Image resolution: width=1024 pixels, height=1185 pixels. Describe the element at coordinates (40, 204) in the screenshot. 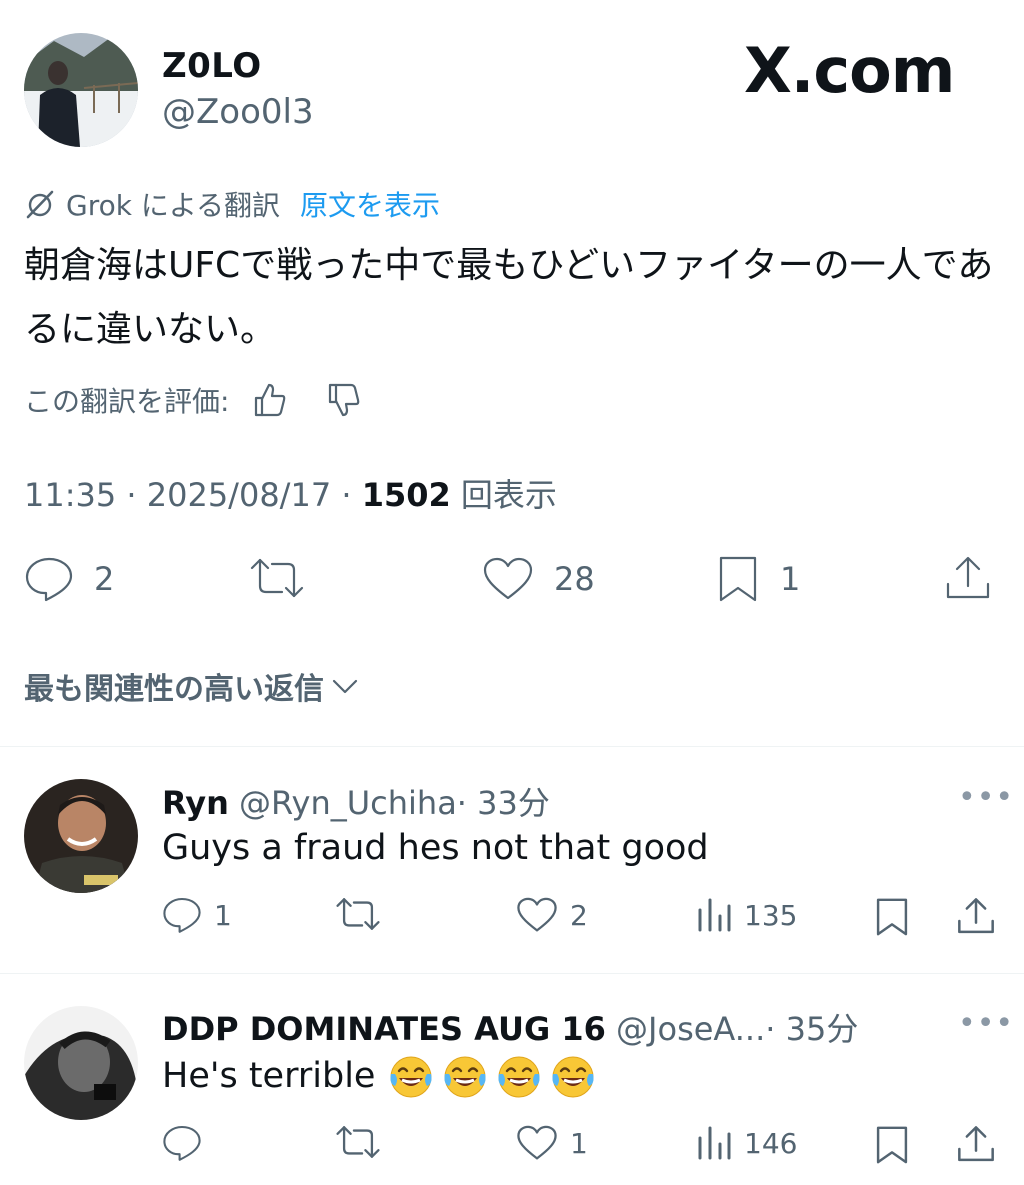

I see `grok-icon` at that location.